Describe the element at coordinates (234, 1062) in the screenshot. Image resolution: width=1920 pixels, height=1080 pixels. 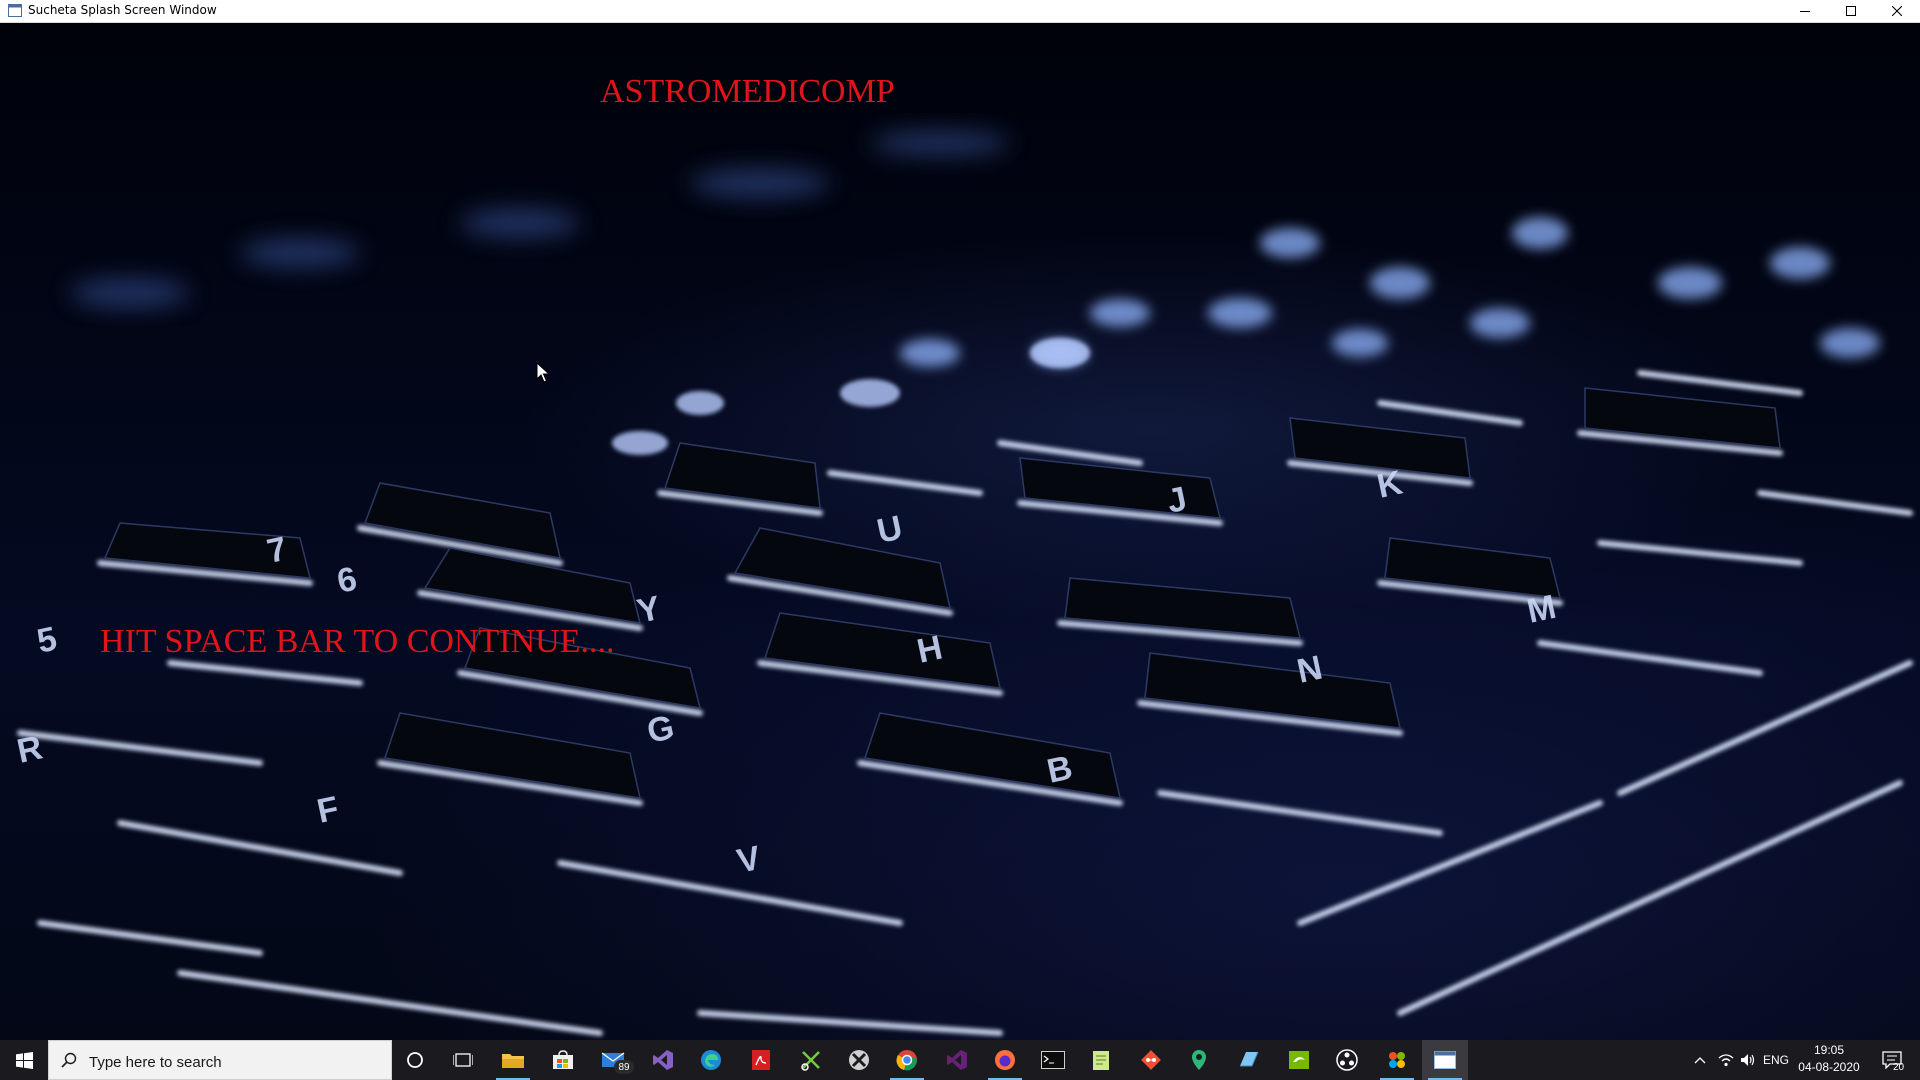
I see `search-input` at that location.